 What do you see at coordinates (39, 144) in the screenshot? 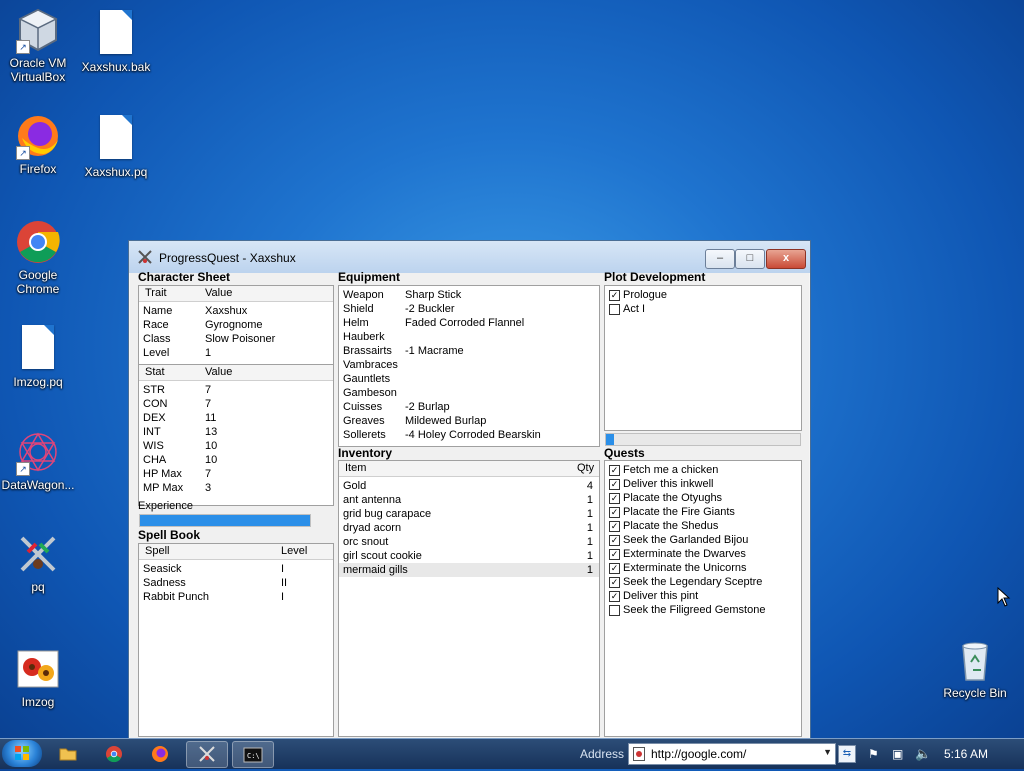
I see `desktop-icon-firefox: ↗ Firefox` at bounding box center [39, 144].